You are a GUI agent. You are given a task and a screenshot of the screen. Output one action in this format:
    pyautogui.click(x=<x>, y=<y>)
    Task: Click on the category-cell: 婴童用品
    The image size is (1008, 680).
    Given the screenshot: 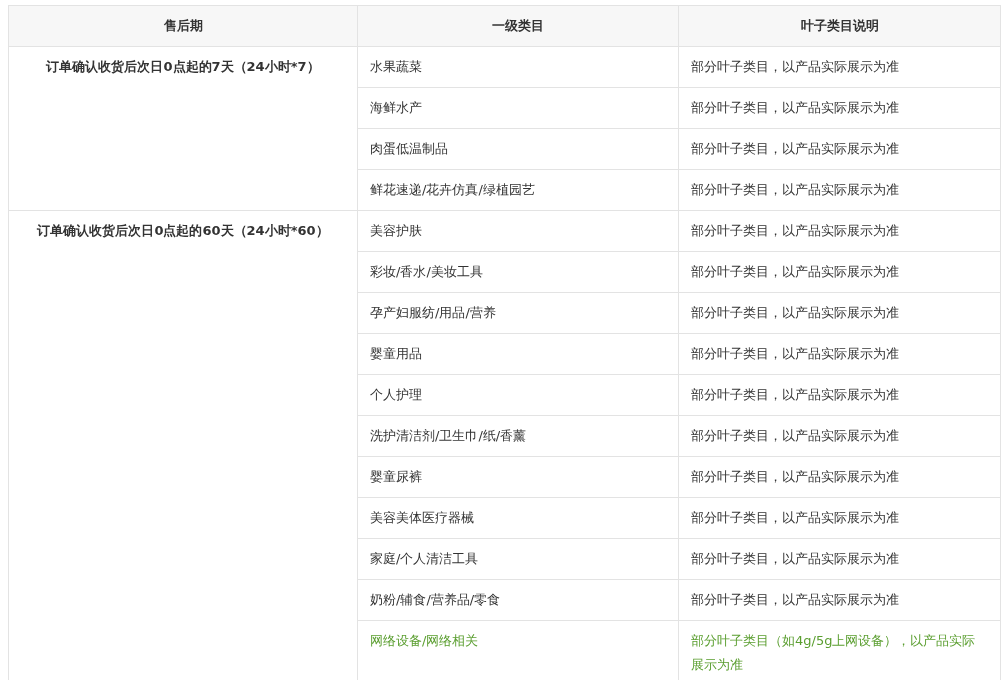 What is the action you would take?
    pyautogui.click(x=518, y=354)
    